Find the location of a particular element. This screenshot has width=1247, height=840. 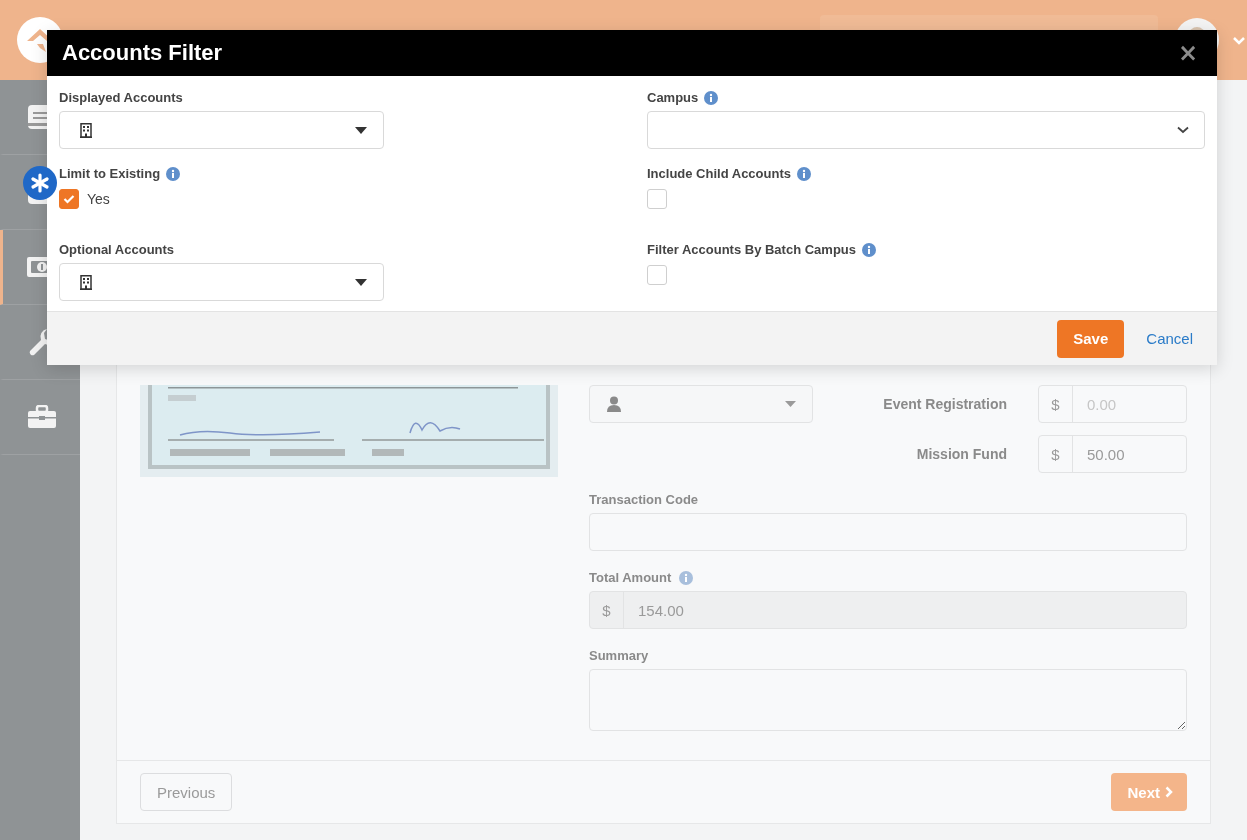

field-label: Summary is located at coordinates (619, 655).